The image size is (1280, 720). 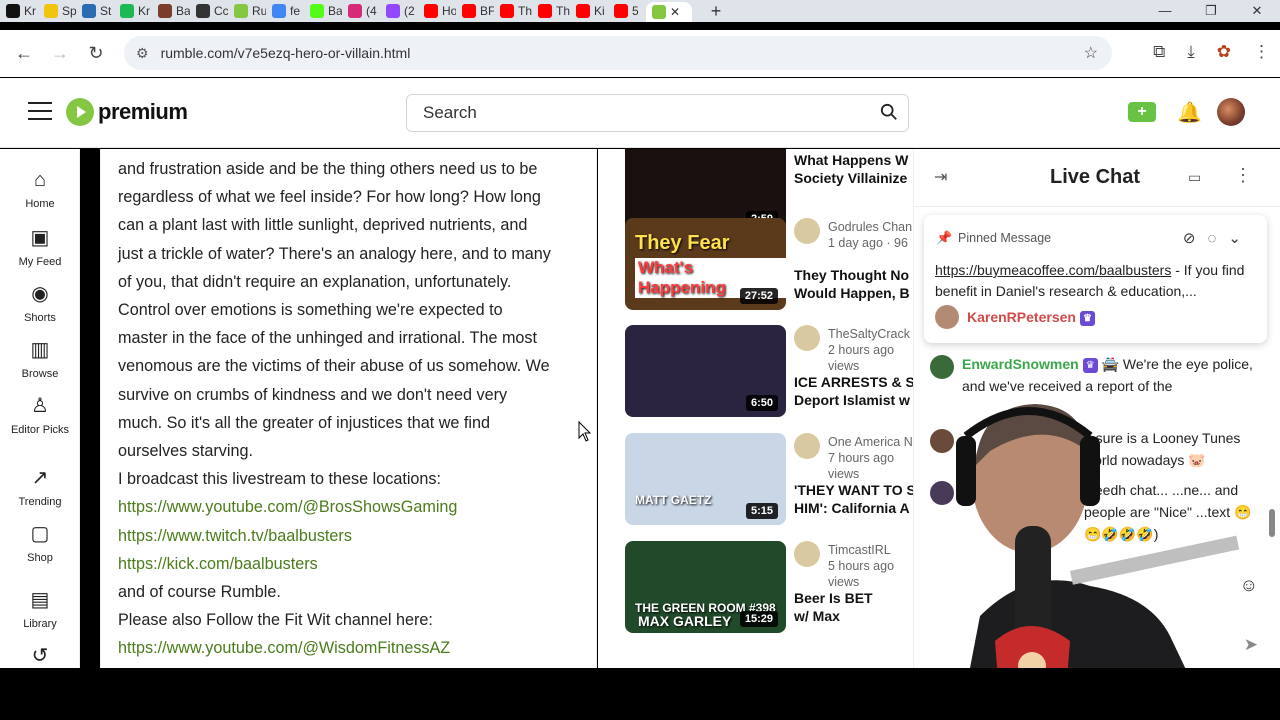 I want to click on browser-tab: (2, so click(x=399, y=11).